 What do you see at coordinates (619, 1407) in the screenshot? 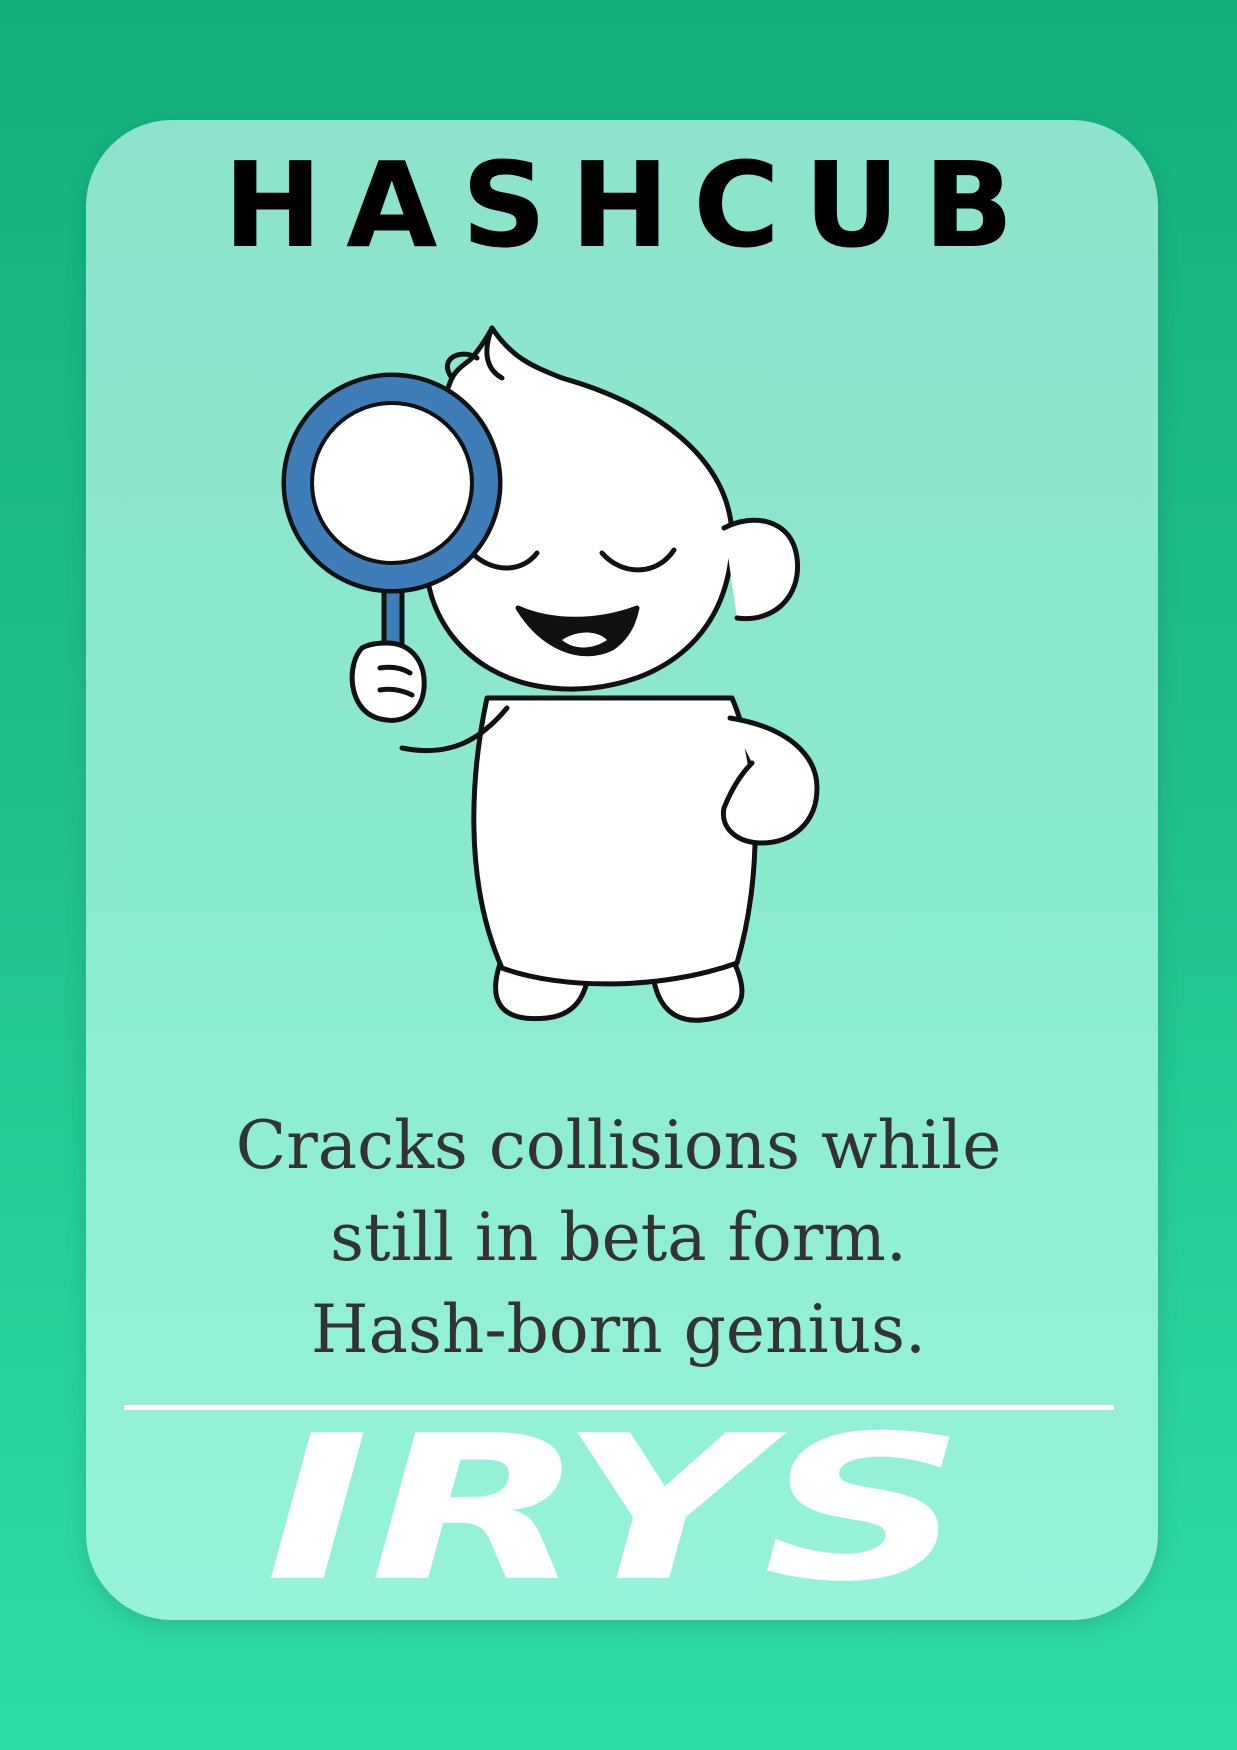
I see `card-divider` at bounding box center [619, 1407].